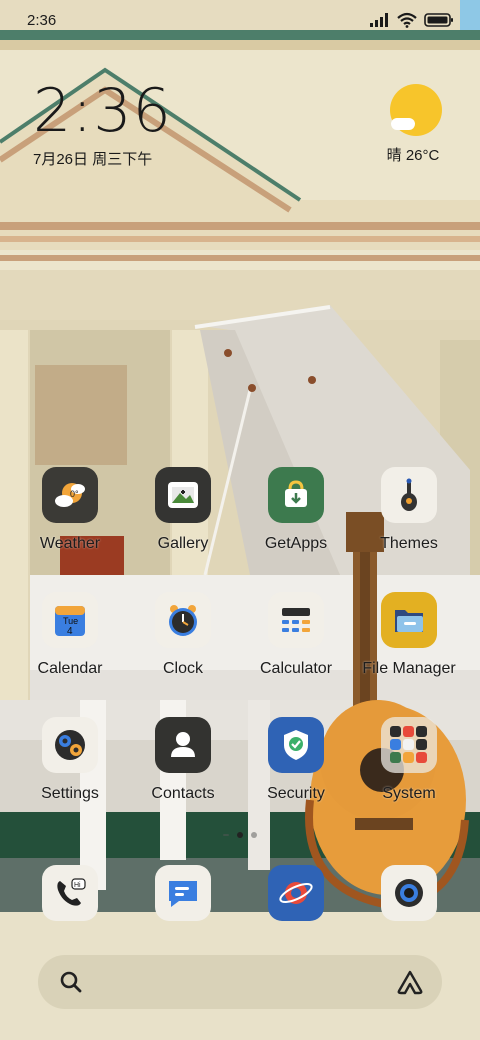 The image size is (480, 1040). What do you see at coordinates (77, 885) in the screenshot?
I see `phone-icon-text: Hi` at bounding box center [77, 885].